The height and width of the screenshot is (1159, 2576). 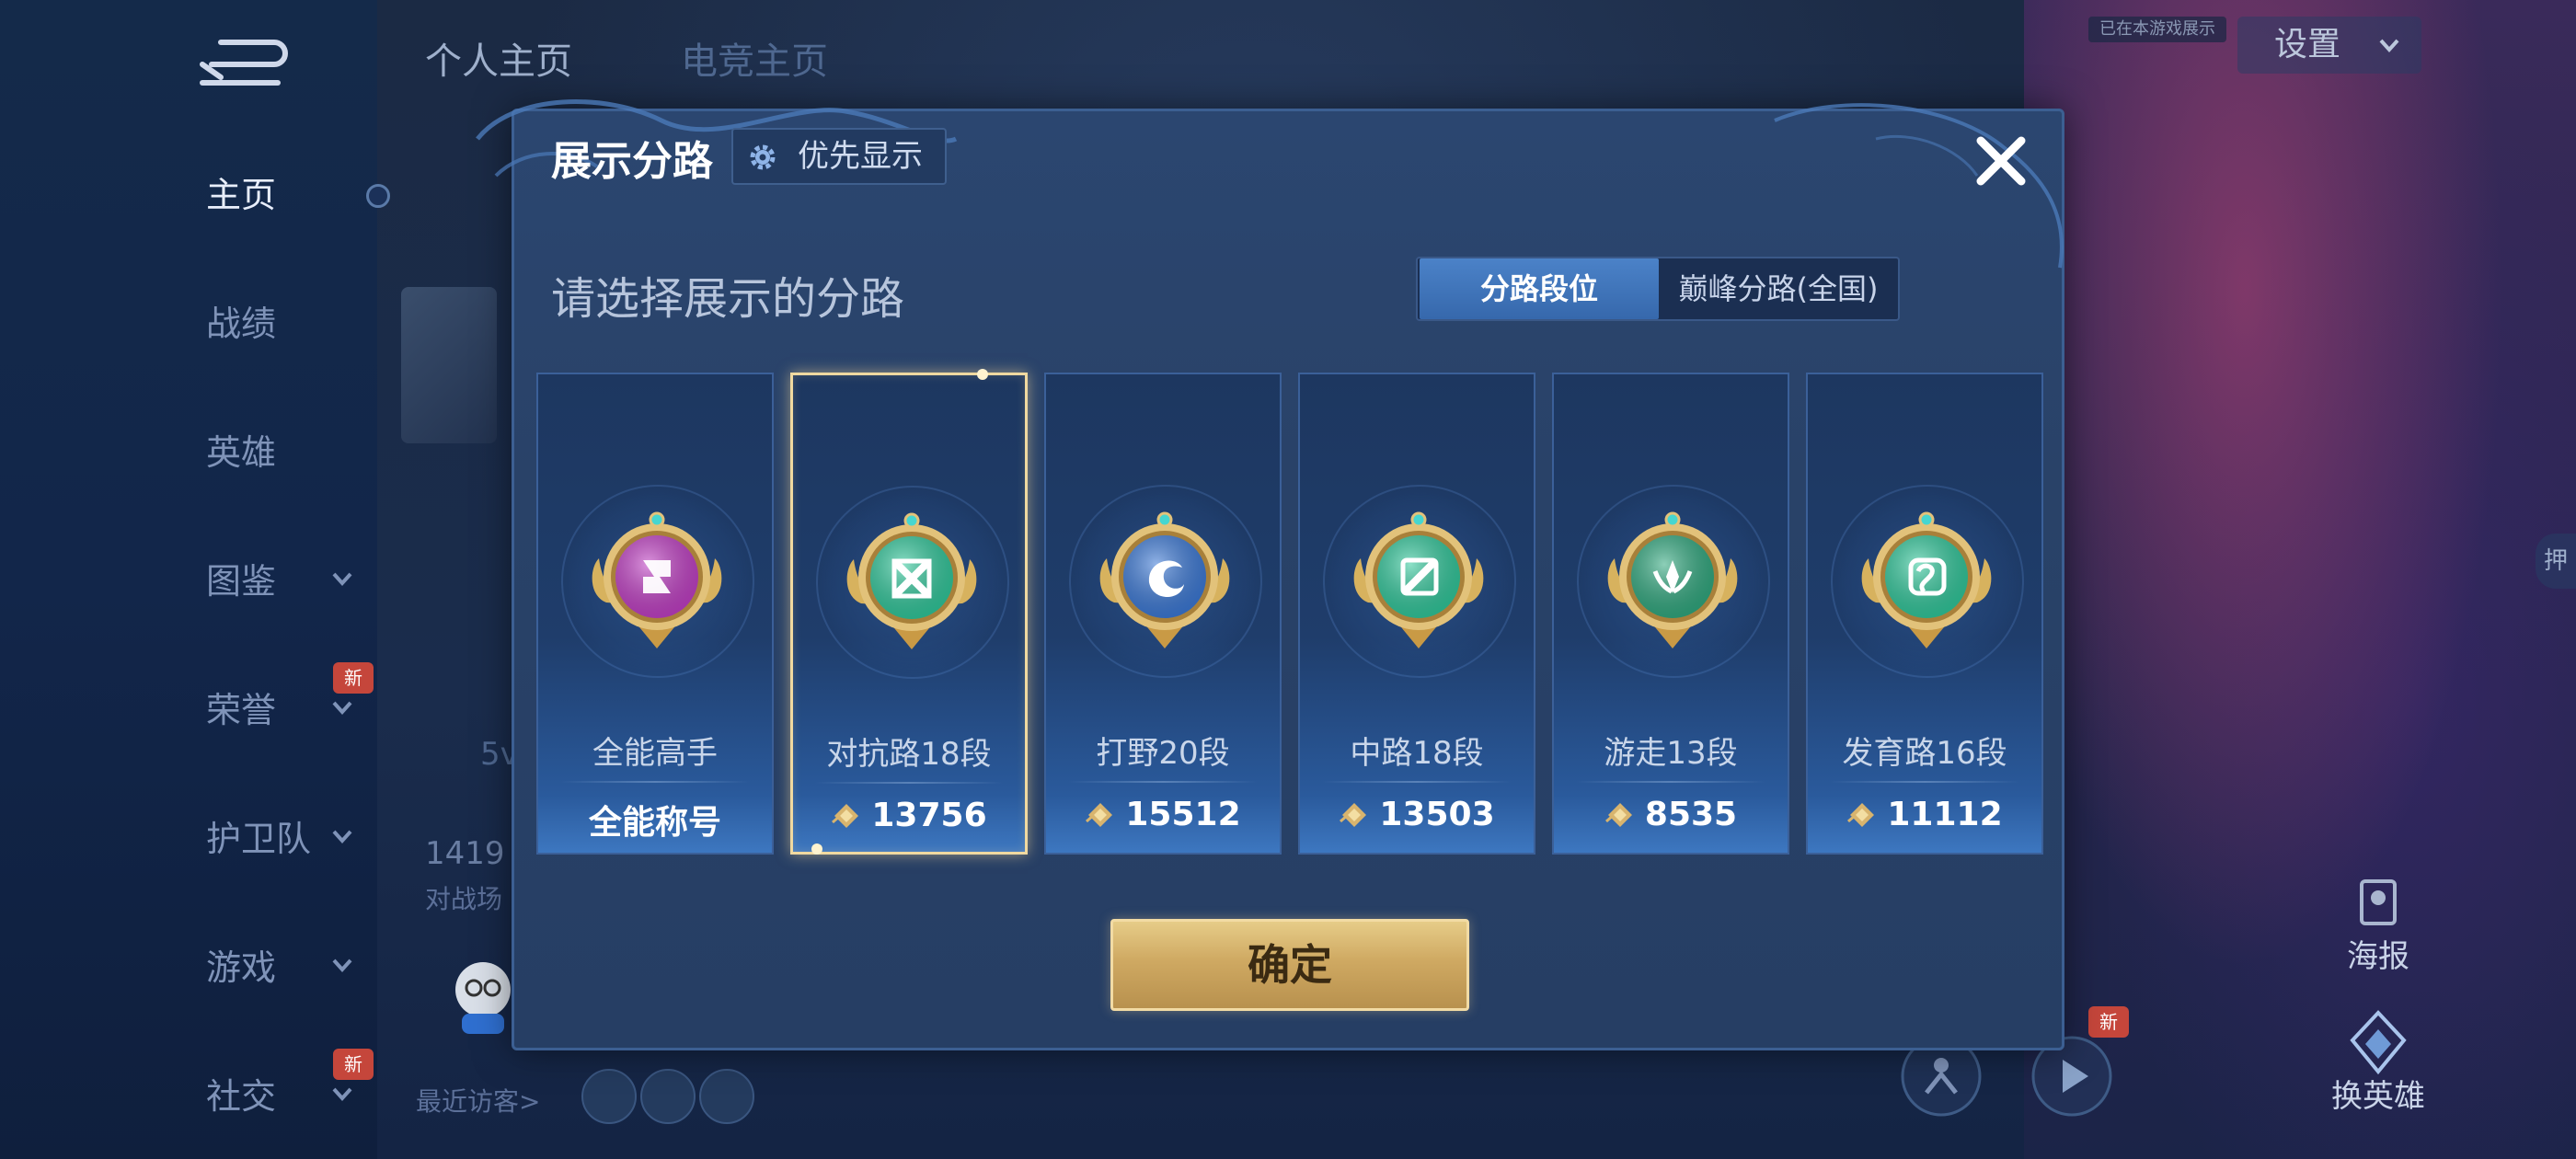 I want to click on sidebar-item-label: 护卫队, so click(x=259, y=839).